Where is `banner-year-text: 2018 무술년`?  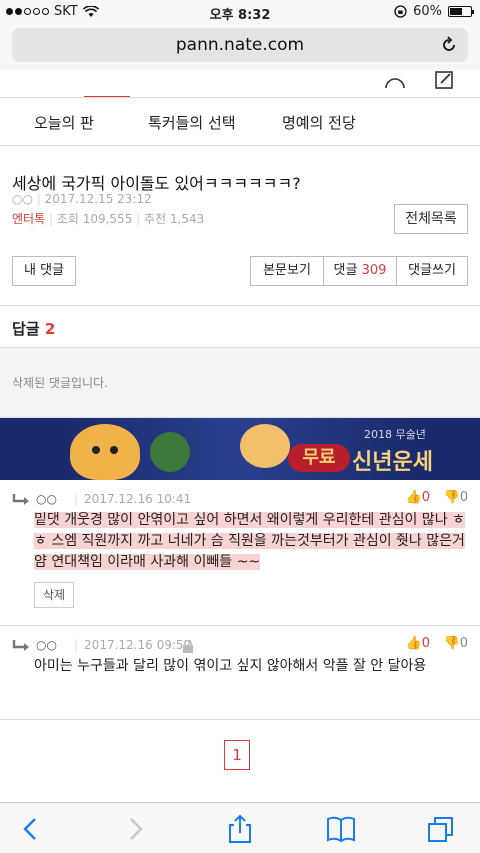
banner-year-text: 2018 무술년 is located at coordinates (395, 434).